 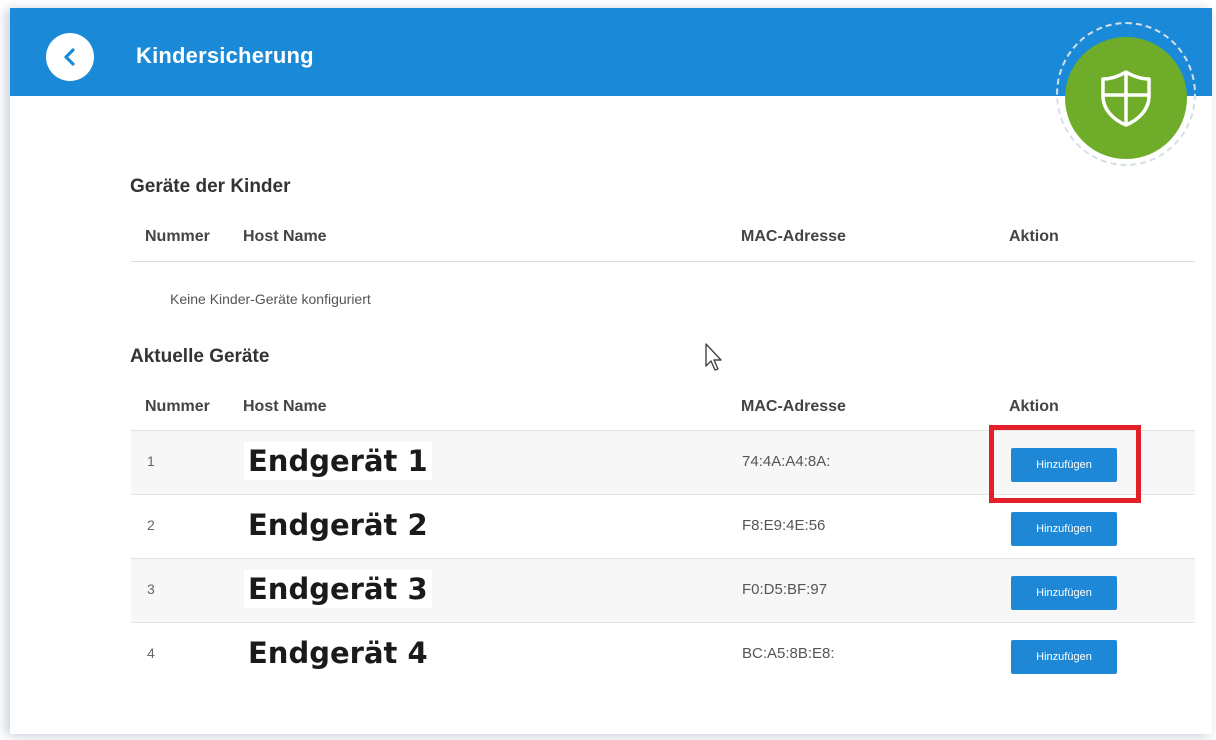 What do you see at coordinates (338, 461) in the screenshot?
I see `host-name: Endgerät 1` at bounding box center [338, 461].